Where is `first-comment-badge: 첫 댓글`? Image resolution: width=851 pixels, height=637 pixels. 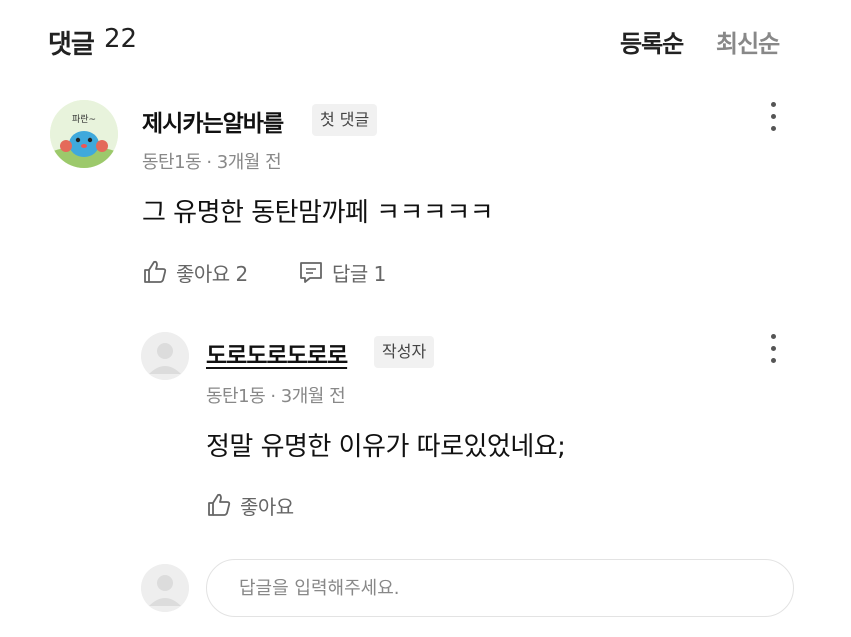 first-comment-badge: 첫 댓글 is located at coordinates (345, 120).